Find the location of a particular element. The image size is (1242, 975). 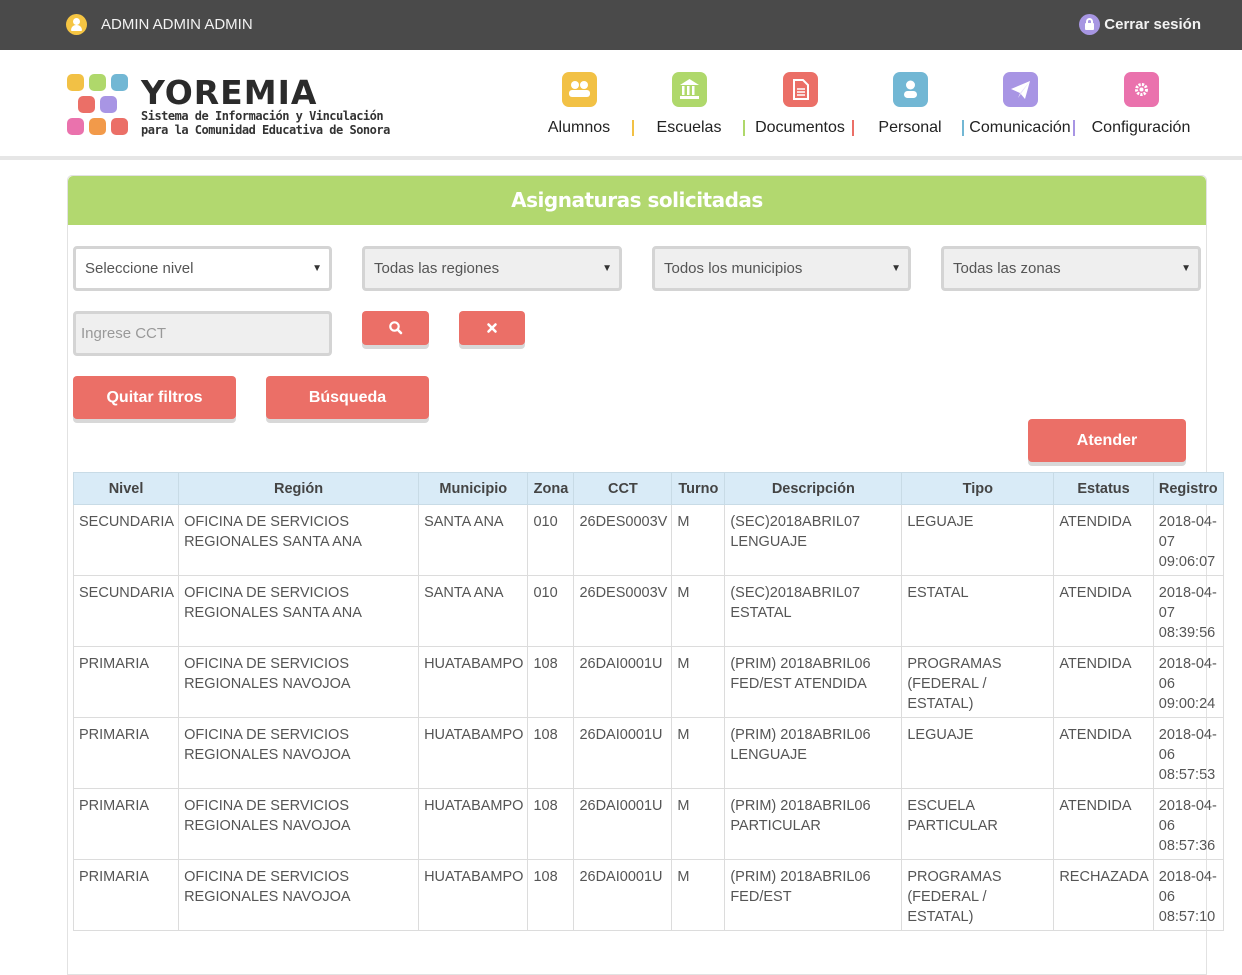

institution-icon is located at coordinates (689, 89).